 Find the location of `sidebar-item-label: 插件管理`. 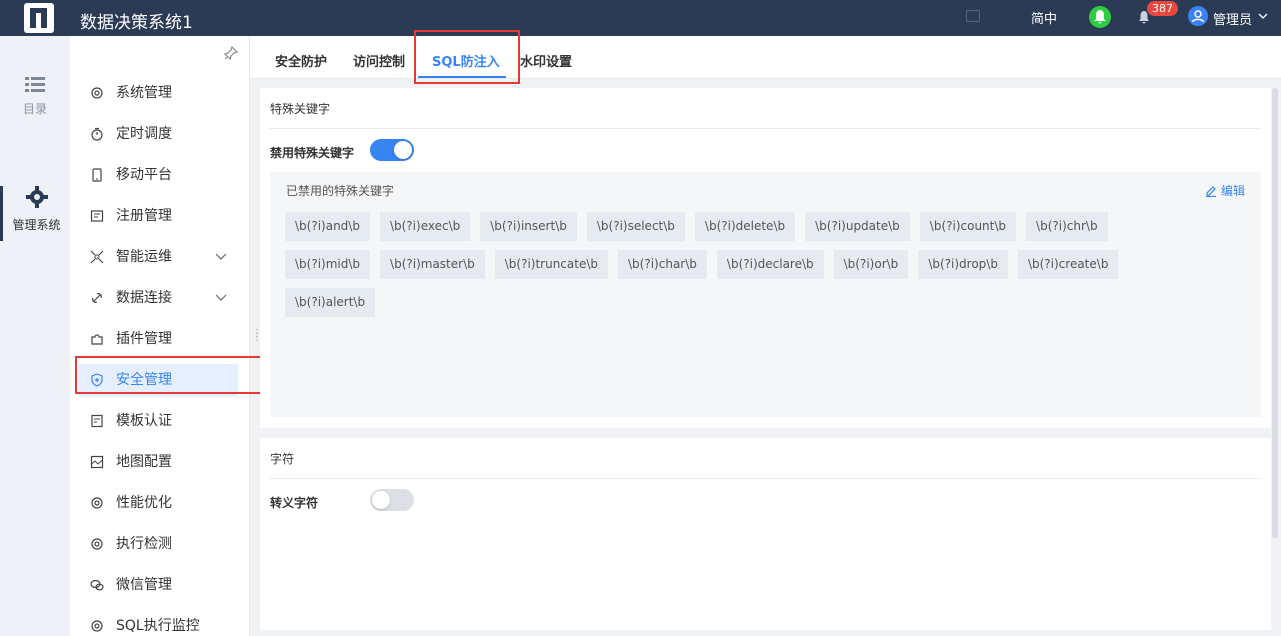

sidebar-item-label: 插件管理 is located at coordinates (144, 339).